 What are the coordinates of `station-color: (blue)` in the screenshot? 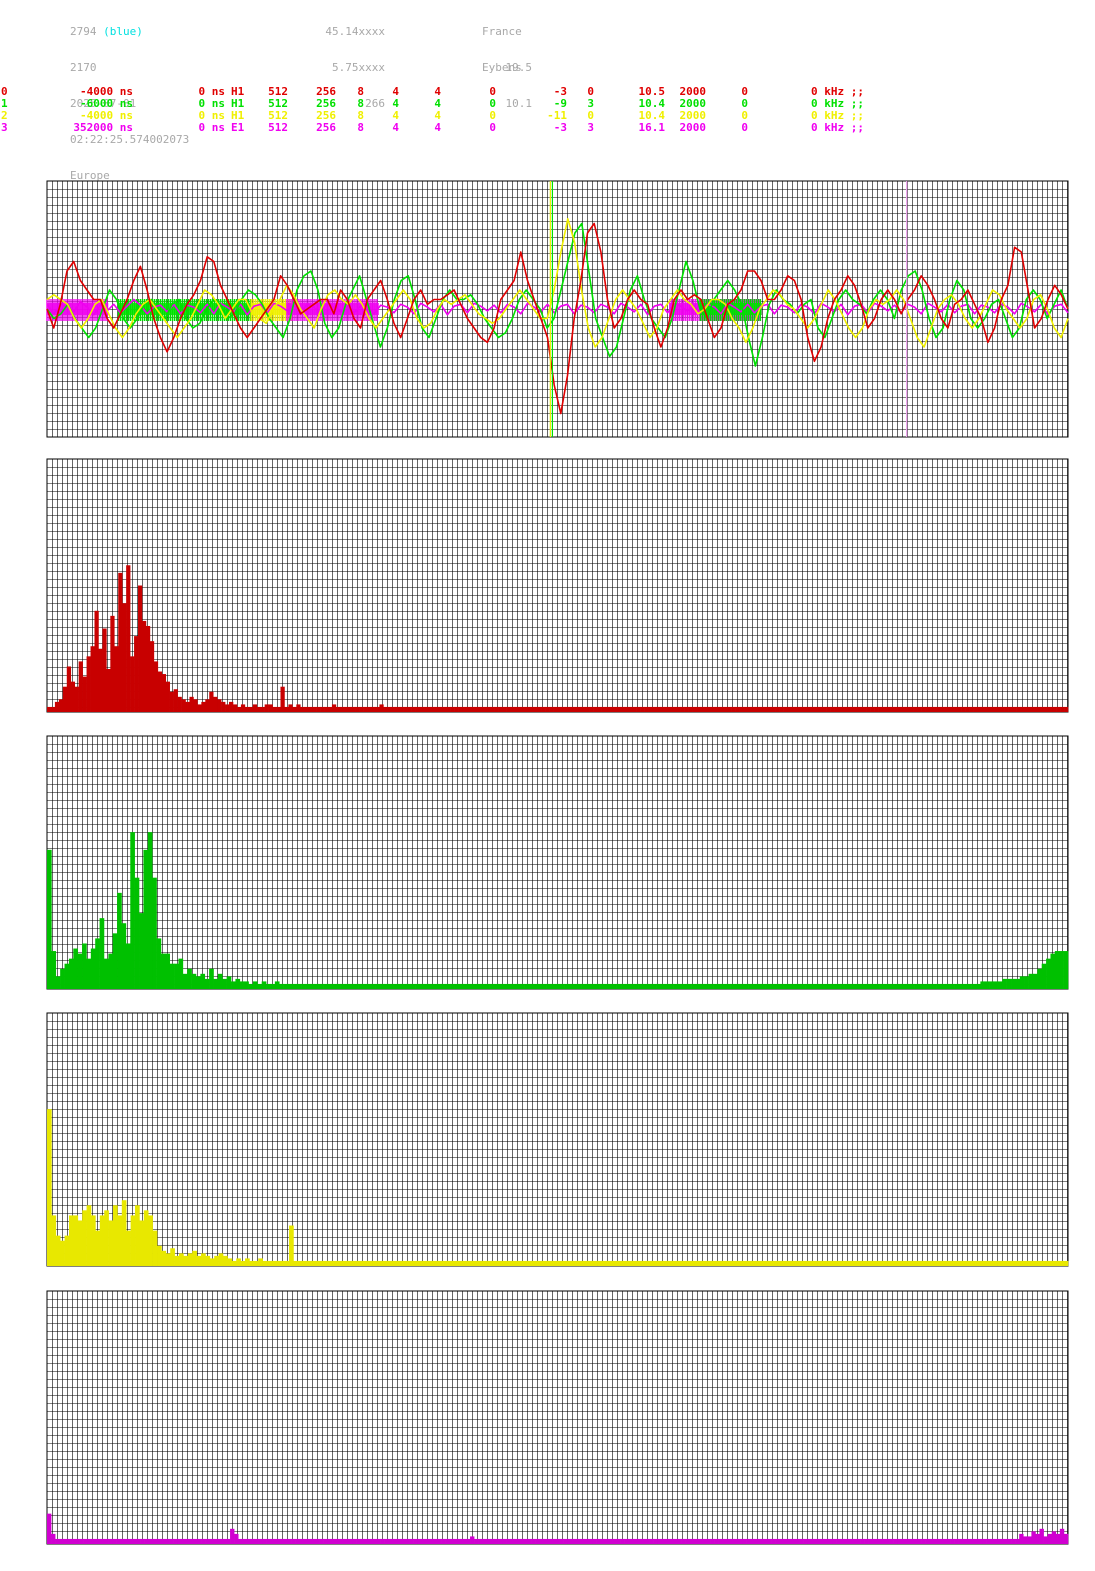 It's located at (123, 31).